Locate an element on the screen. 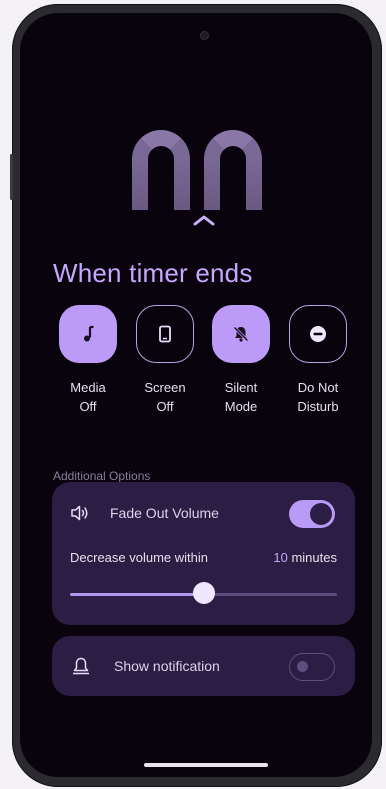 The width and height of the screenshot is (386, 789). screen-off-button is located at coordinates (165, 334).